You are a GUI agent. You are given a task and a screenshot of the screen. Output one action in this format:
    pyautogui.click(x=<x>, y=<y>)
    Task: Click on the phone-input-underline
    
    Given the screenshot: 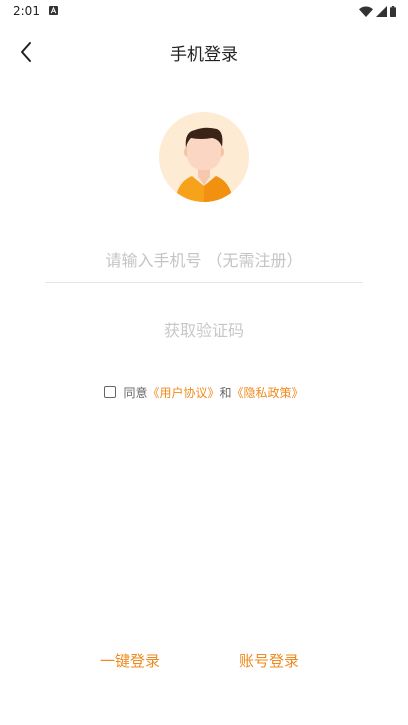 What is the action you would take?
    pyautogui.click(x=204, y=282)
    